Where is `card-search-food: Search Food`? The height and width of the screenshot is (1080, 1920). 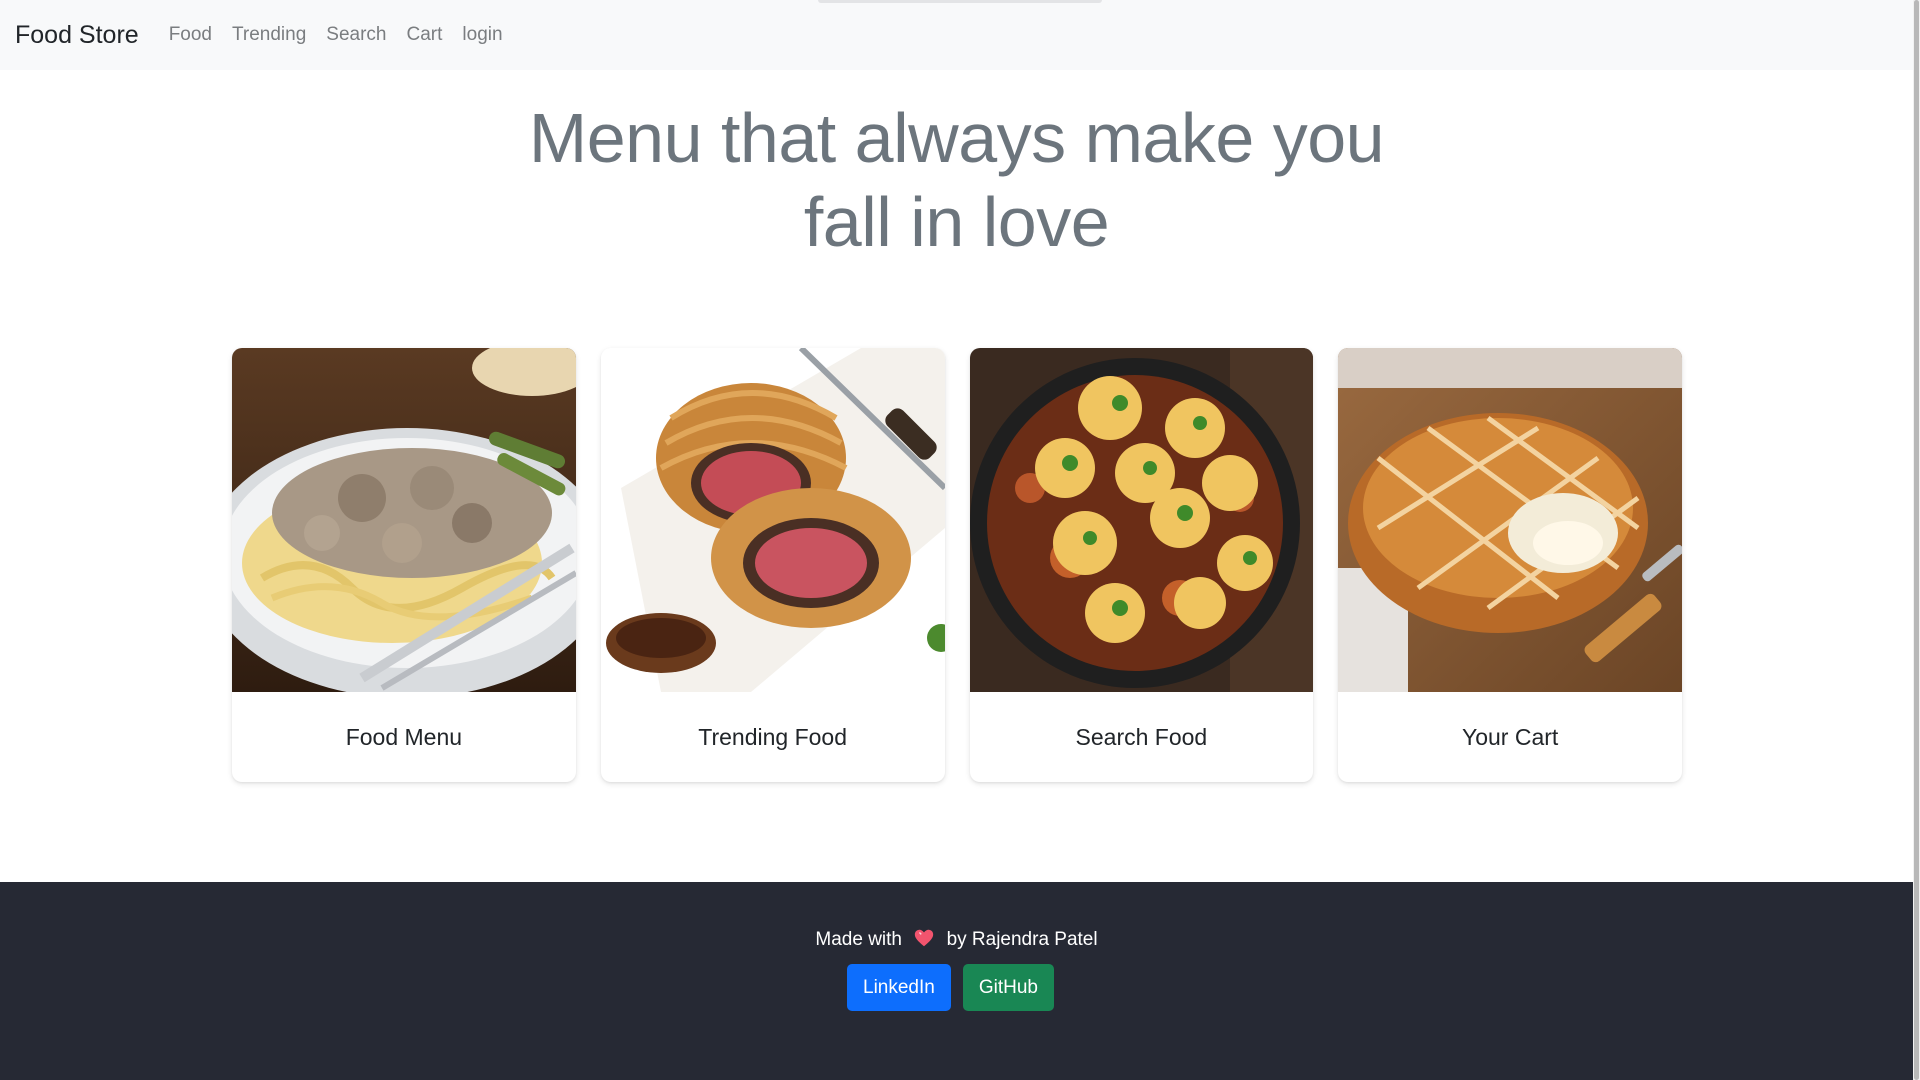
card-search-food: Search Food is located at coordinates (1141, 565).